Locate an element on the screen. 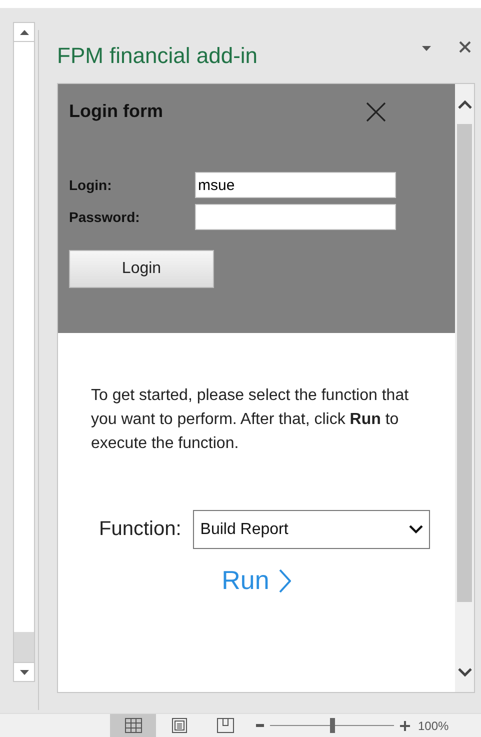 Image resolution: width=481 pixels, height=737 pixels. field-label: Login: is located at coordinates (91, 185).